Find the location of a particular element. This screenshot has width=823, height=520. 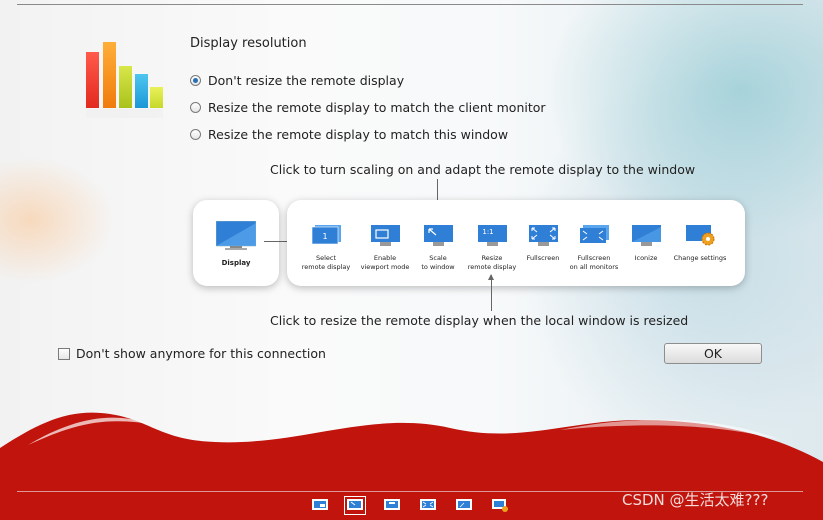

tool-select-remote-display: 1 Select remote display is located at coordinates (326, 248).